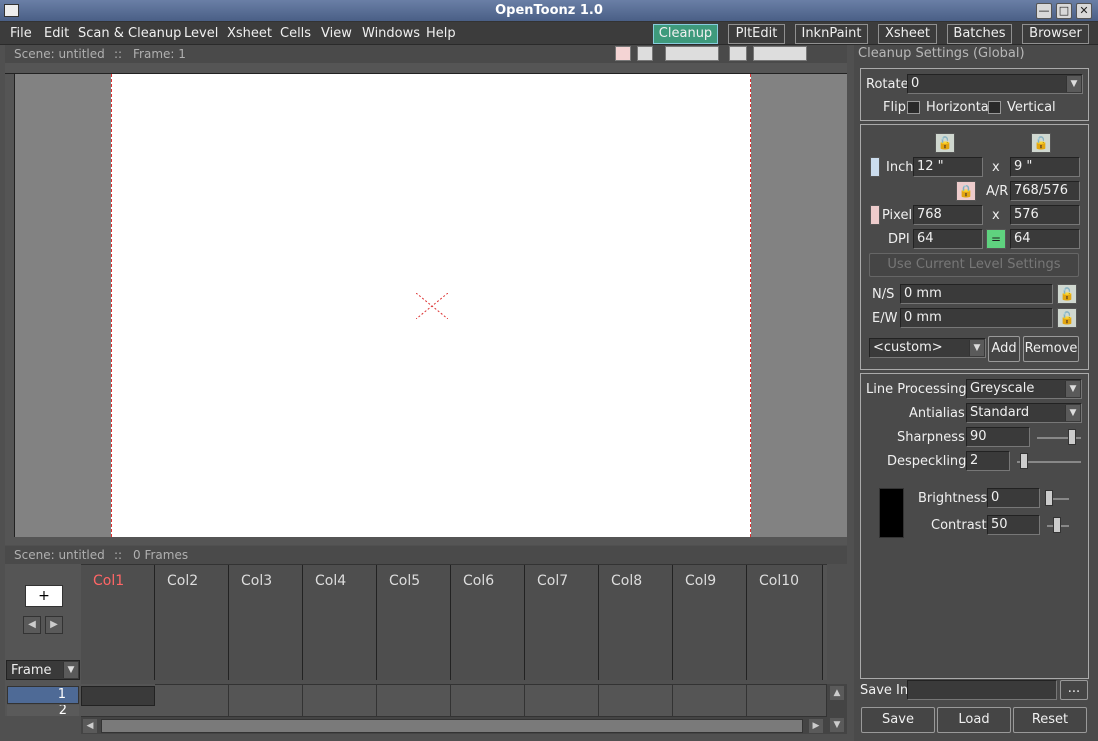 The width and height of the screenshot is (1098, 741). What do you see at coordinates (1045, 215) in the screenshot?
I see `pixel-height-field: 576` at bounding box center [1045, 215].